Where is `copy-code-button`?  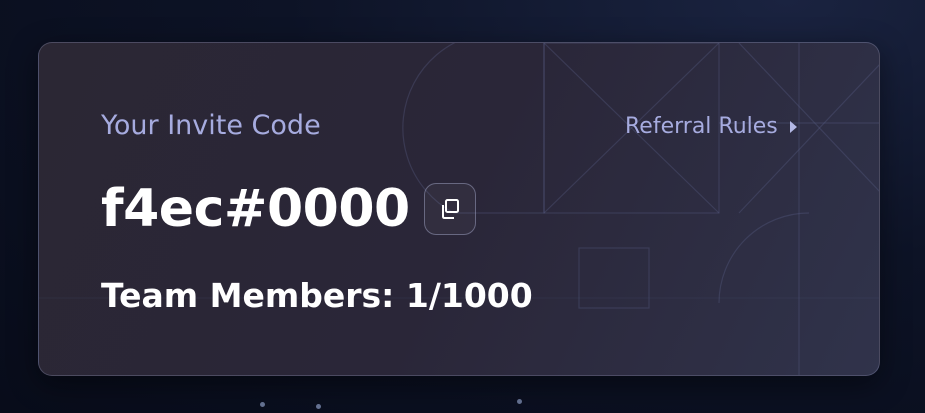
copy-code-button is located at coordinates (449, 209).